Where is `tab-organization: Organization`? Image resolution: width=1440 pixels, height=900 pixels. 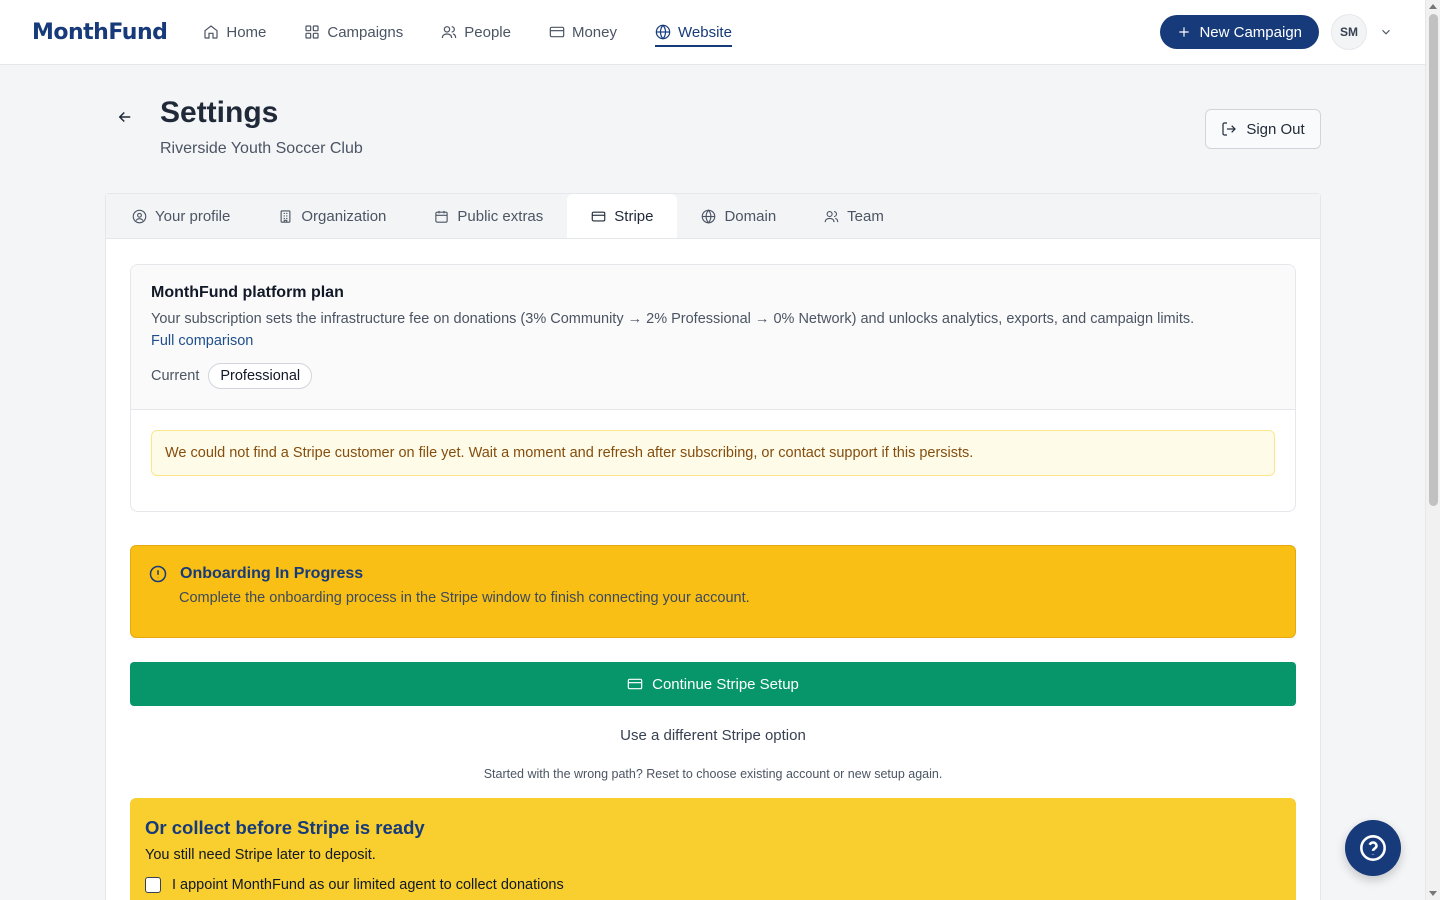 tab-organization: Organization is located at coordinates (332, 216).